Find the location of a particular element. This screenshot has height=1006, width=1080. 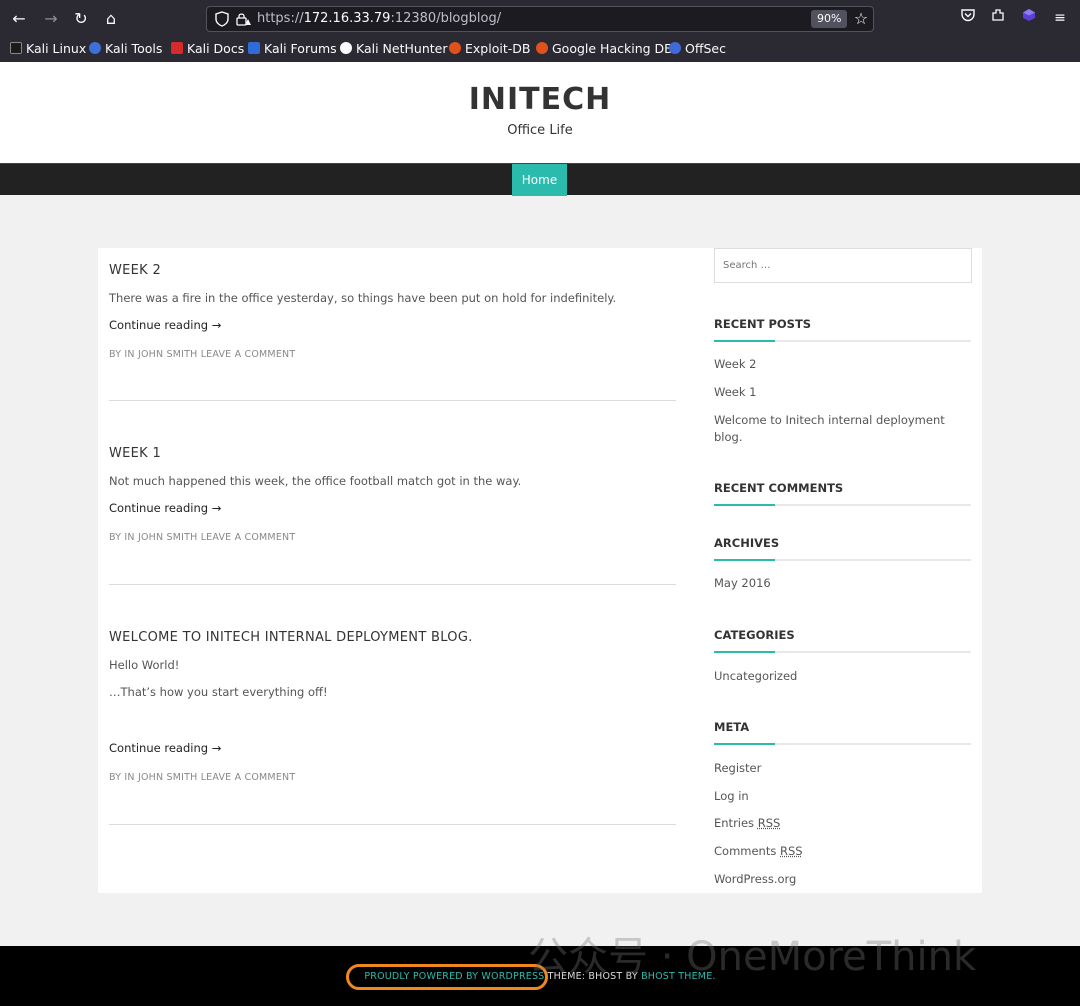

url-path: :12380/blogblog/ is located at coordinates (446, 18).